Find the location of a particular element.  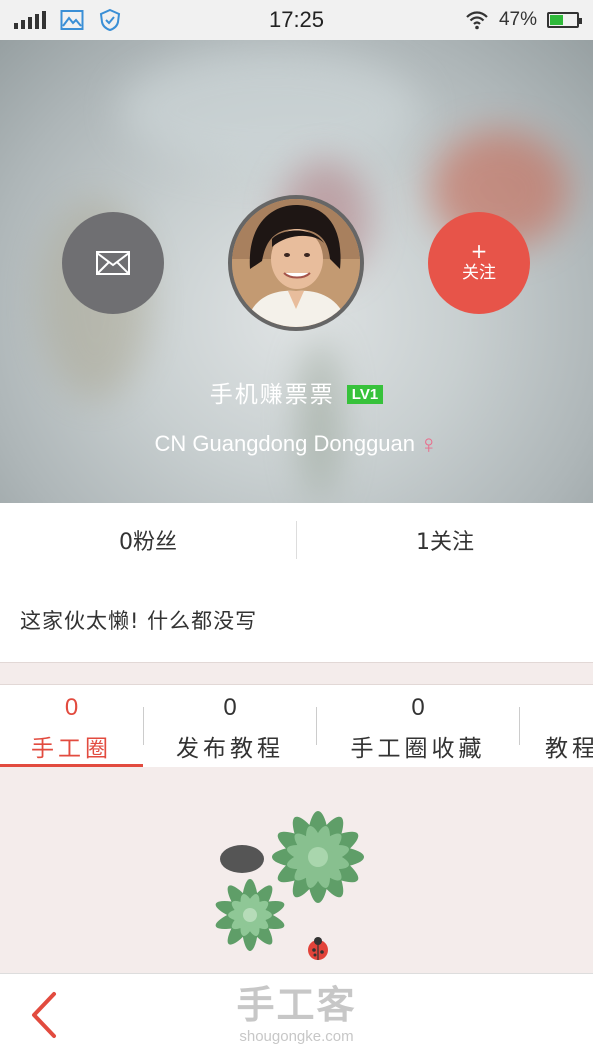

avatar-photo is located at coordinates (296, 263).